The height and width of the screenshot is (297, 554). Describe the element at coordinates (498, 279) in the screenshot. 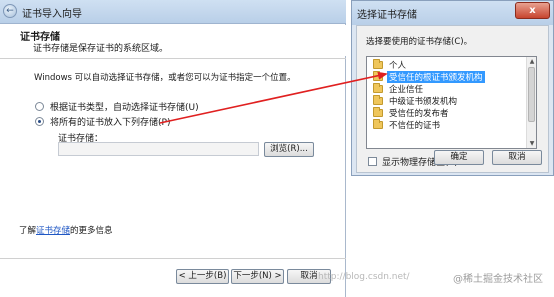

I see `watermark-brand: @稀土掘金技术社区` at that location.